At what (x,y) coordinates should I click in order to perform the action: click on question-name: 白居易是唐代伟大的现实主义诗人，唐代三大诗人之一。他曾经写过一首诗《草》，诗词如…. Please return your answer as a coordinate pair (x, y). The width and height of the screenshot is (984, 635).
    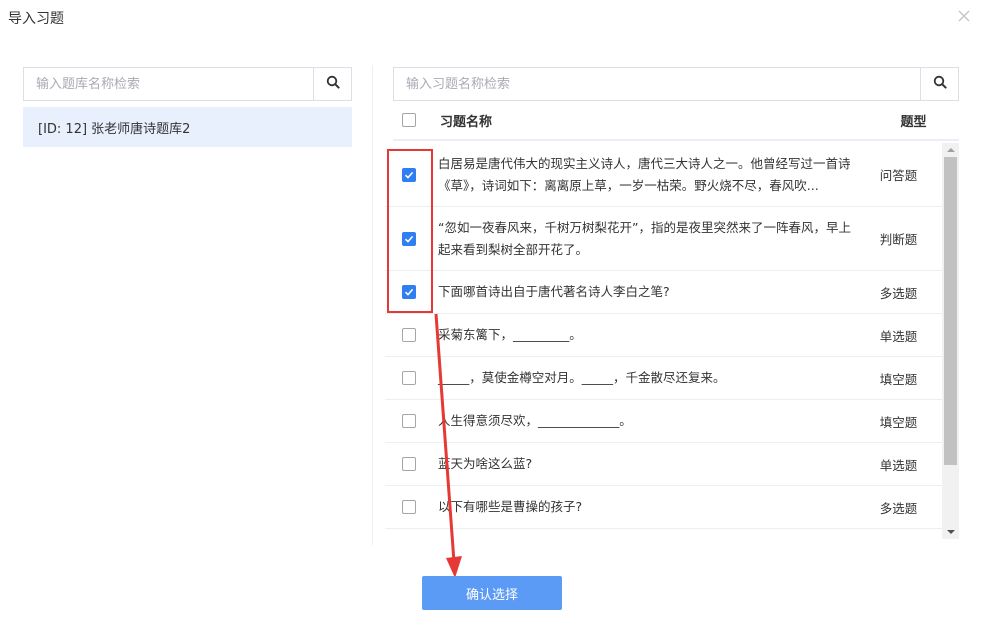
    Looking at the image, I should click on (644, 174).